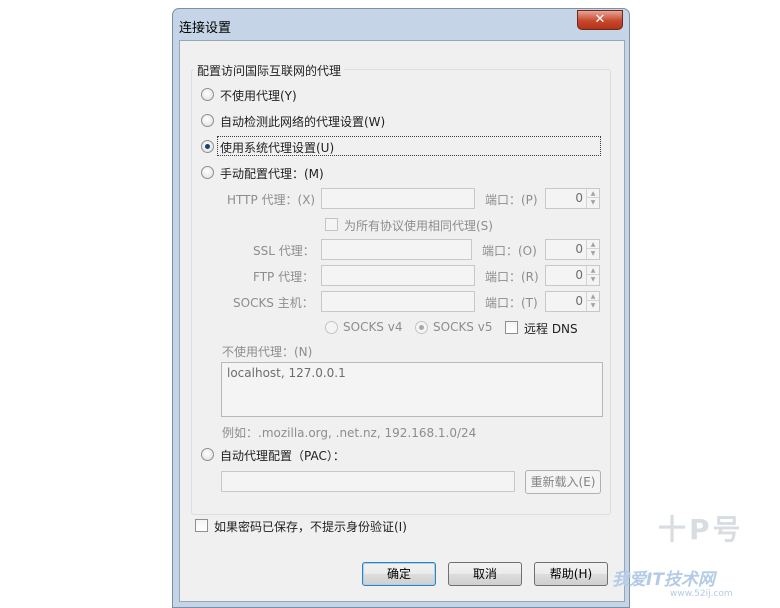  I want to click on reload-pac-button: 重新载入(E), so click(563, 482).